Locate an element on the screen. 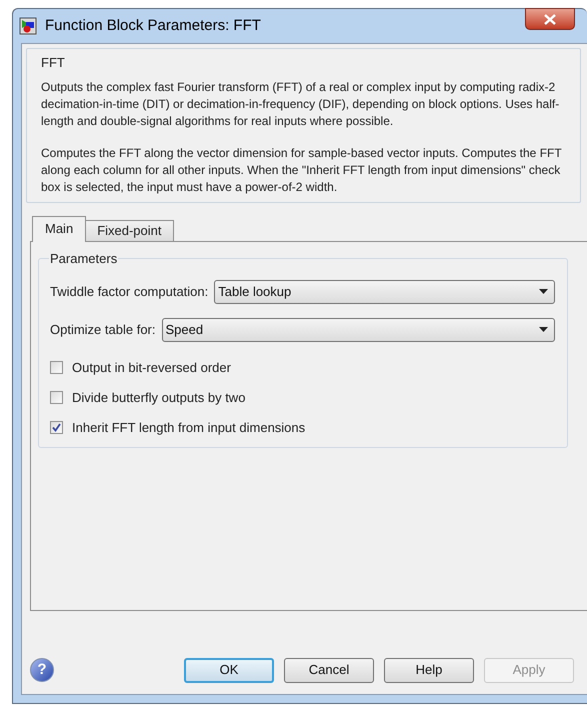  dialog-button: Help is located at coordinates (429, 670).